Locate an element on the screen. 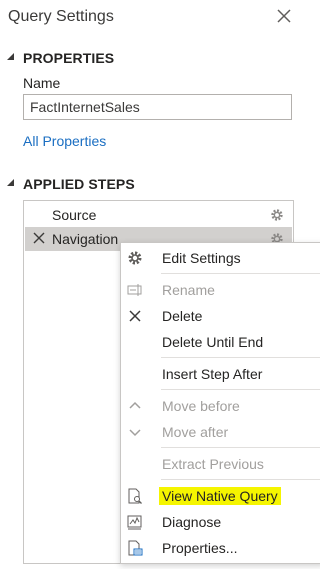 This screenshot has height=569, width=320. menu-item-label: Diagnose is located at coordinates (192, 522).